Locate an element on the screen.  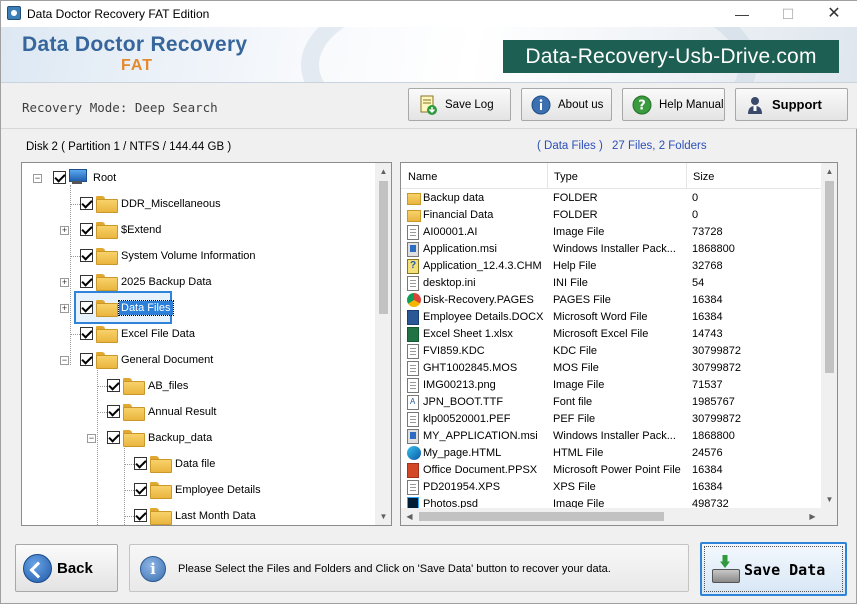
current-folder-label: ( Data Files ) is located at coordinates (570, 146).